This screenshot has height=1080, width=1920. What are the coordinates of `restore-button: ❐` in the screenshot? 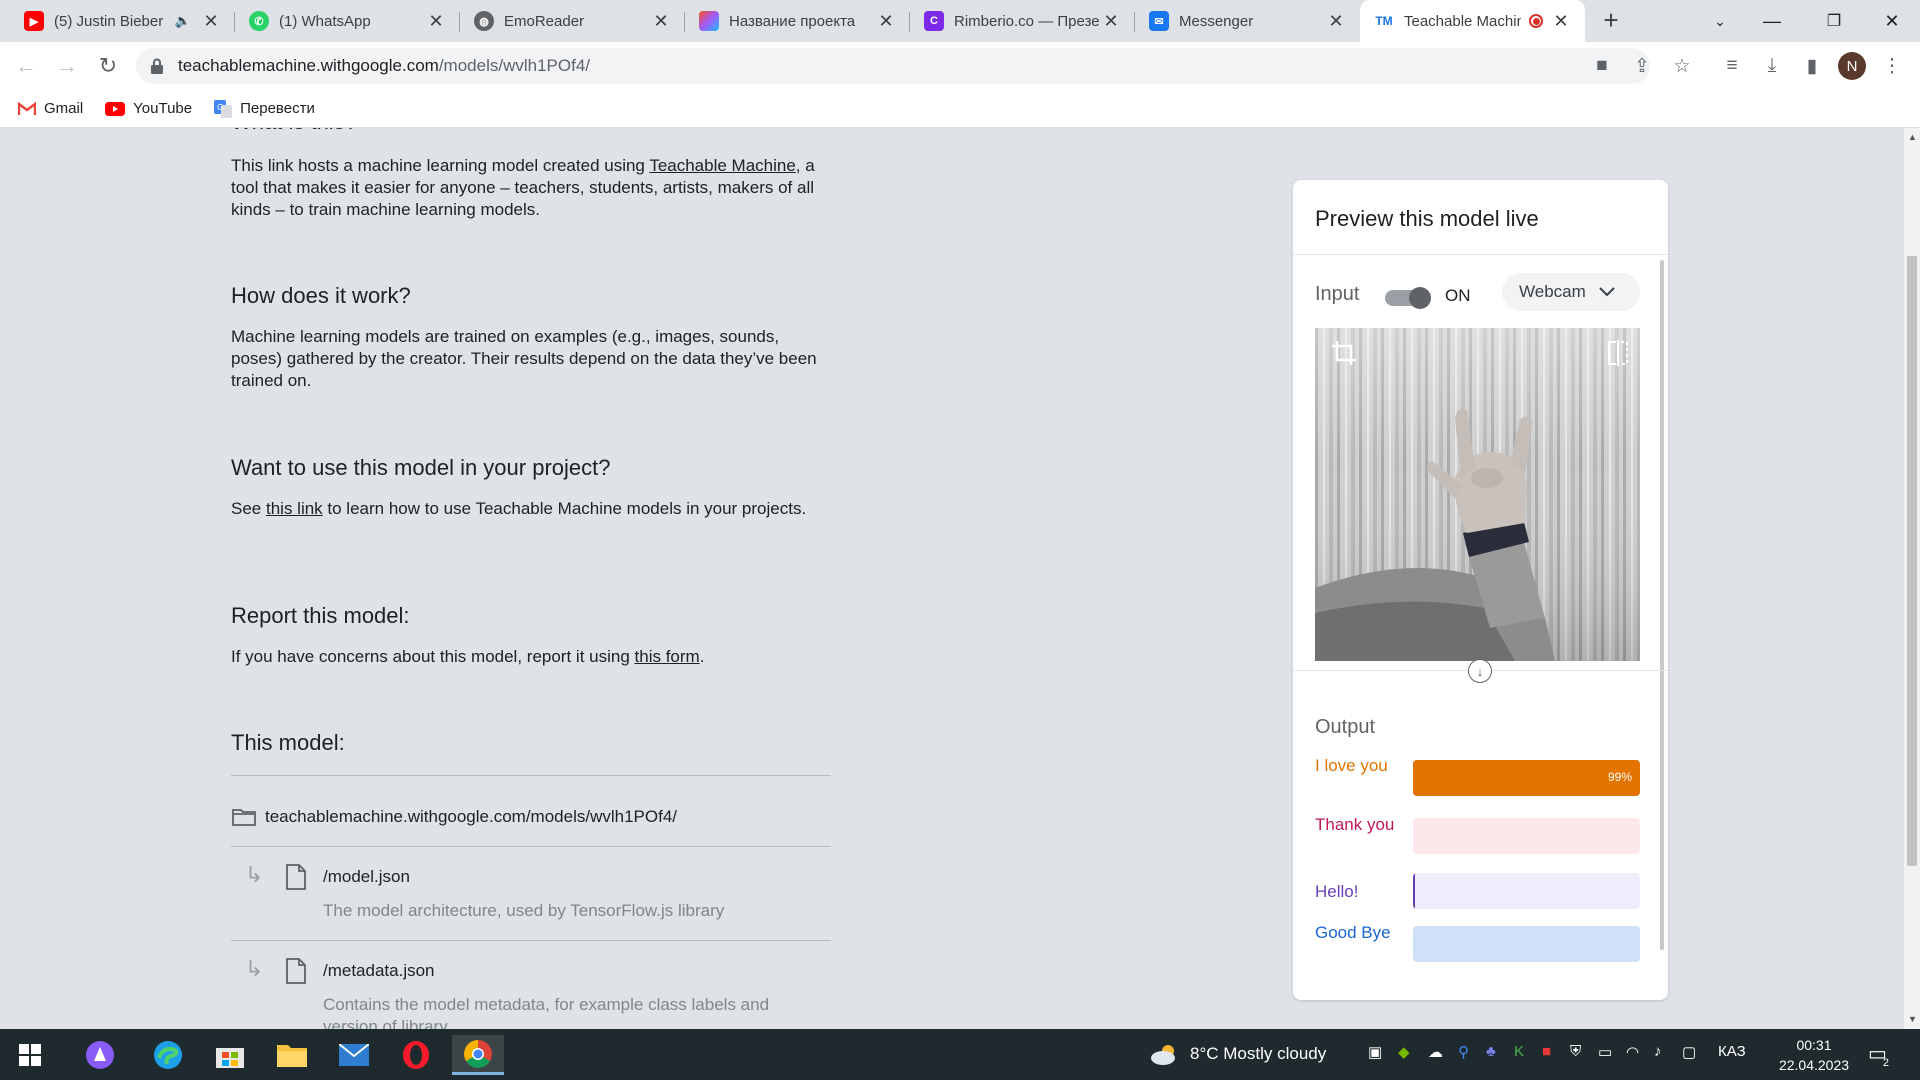 It's located at (1834, 21).